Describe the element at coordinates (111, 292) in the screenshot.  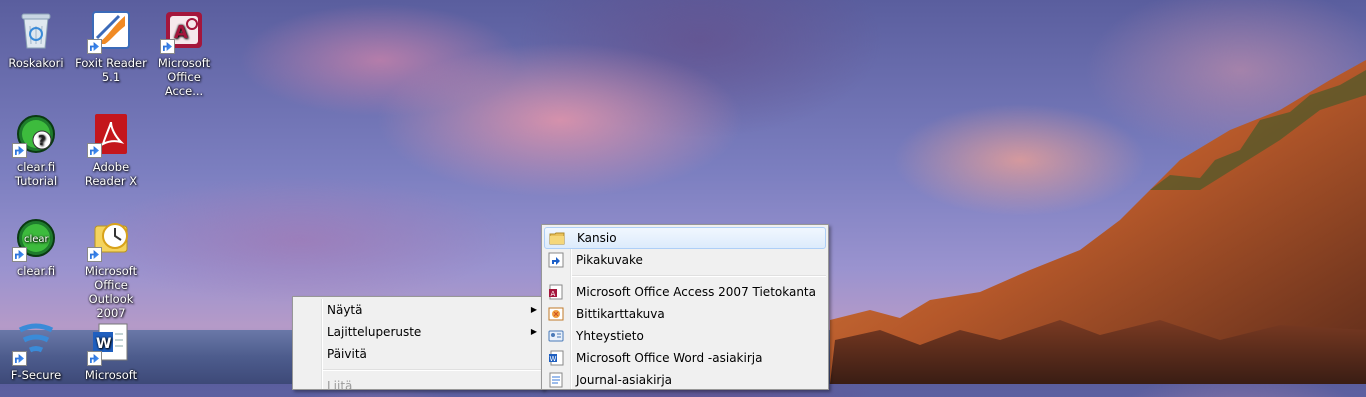
I see `desktop-icon-label: Microsoft Office Outlook 2007` at that location.